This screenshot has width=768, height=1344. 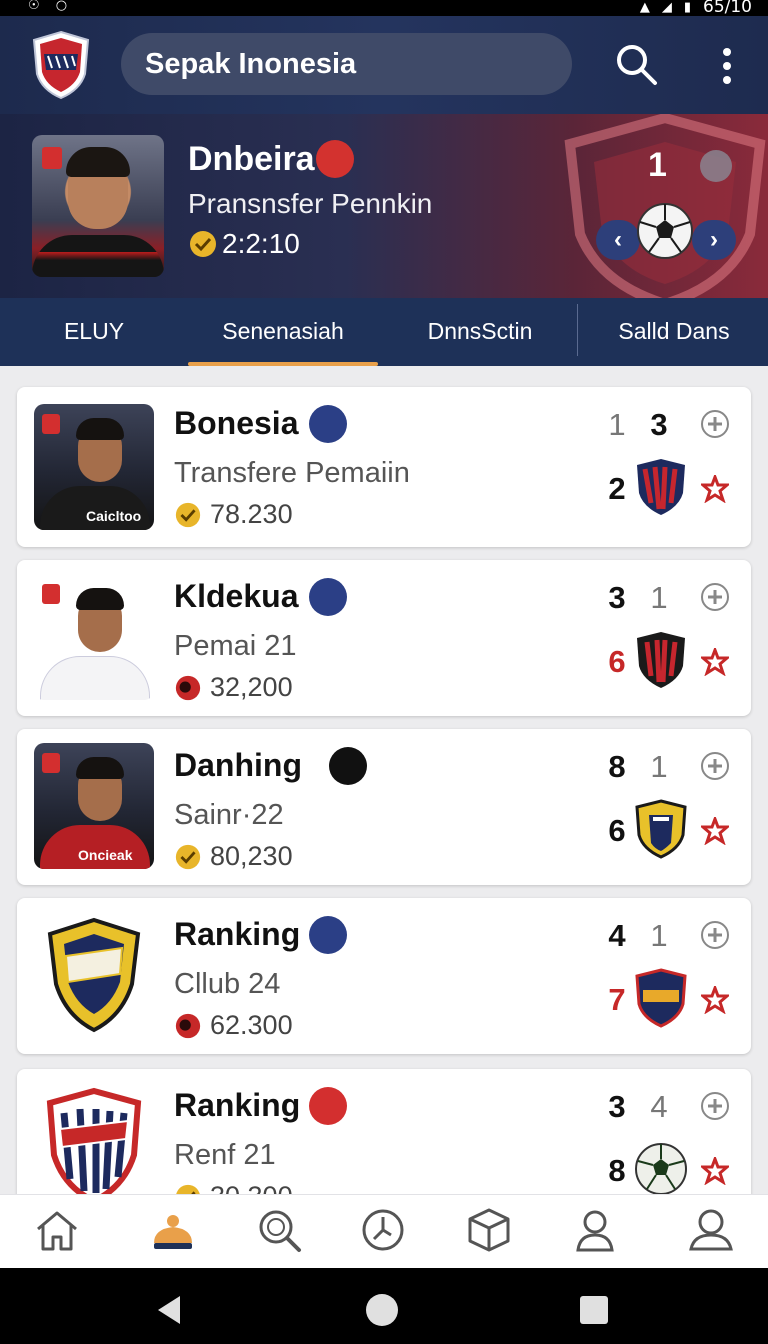 What do you see at coordinates (480, 332) in the screenshot?
I see `tab-dnnssctin: DnnsSctin` at bounding box center [480, 332].